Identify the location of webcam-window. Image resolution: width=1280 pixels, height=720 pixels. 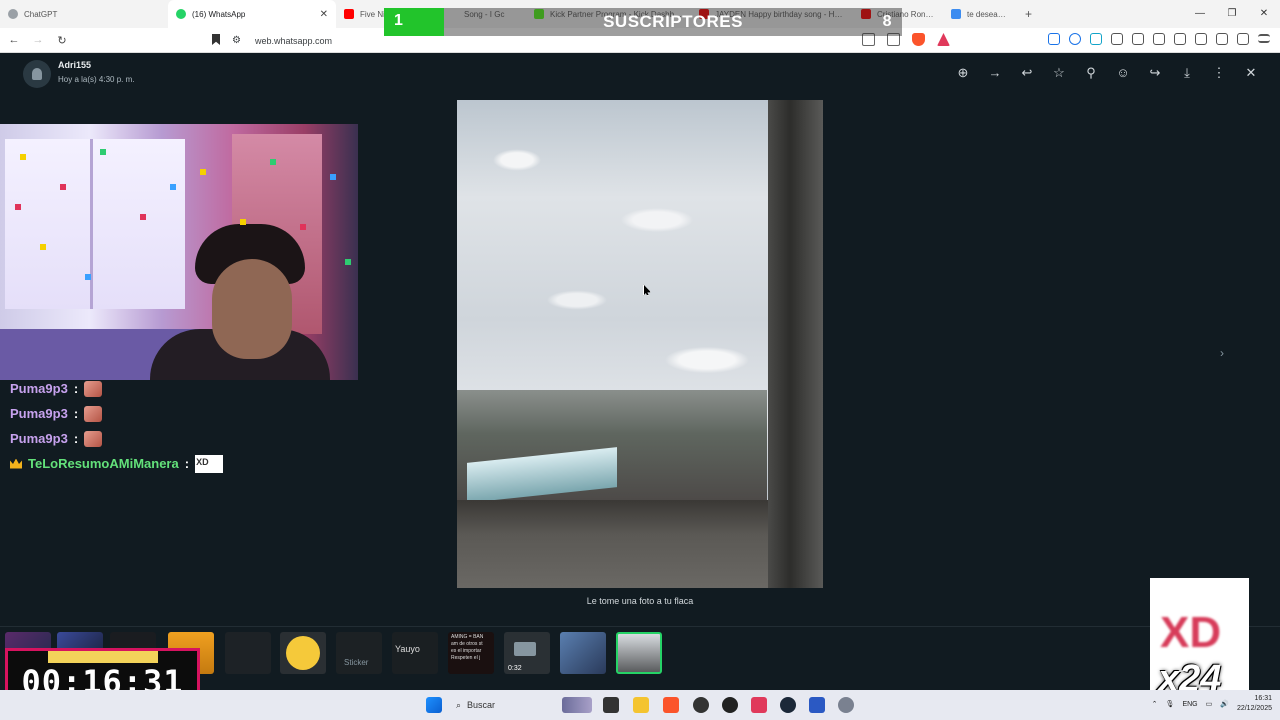
(95, 224).